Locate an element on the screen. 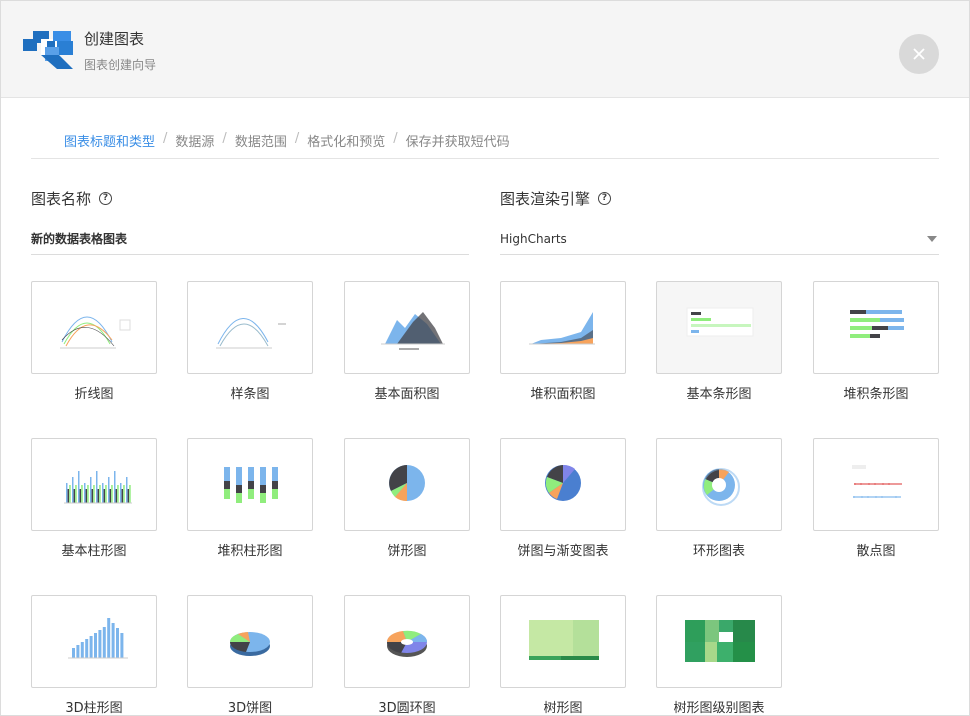 This screenshot has width=970, height=716. dialog-title: 创建图表 is located at coordinates (114, 39).